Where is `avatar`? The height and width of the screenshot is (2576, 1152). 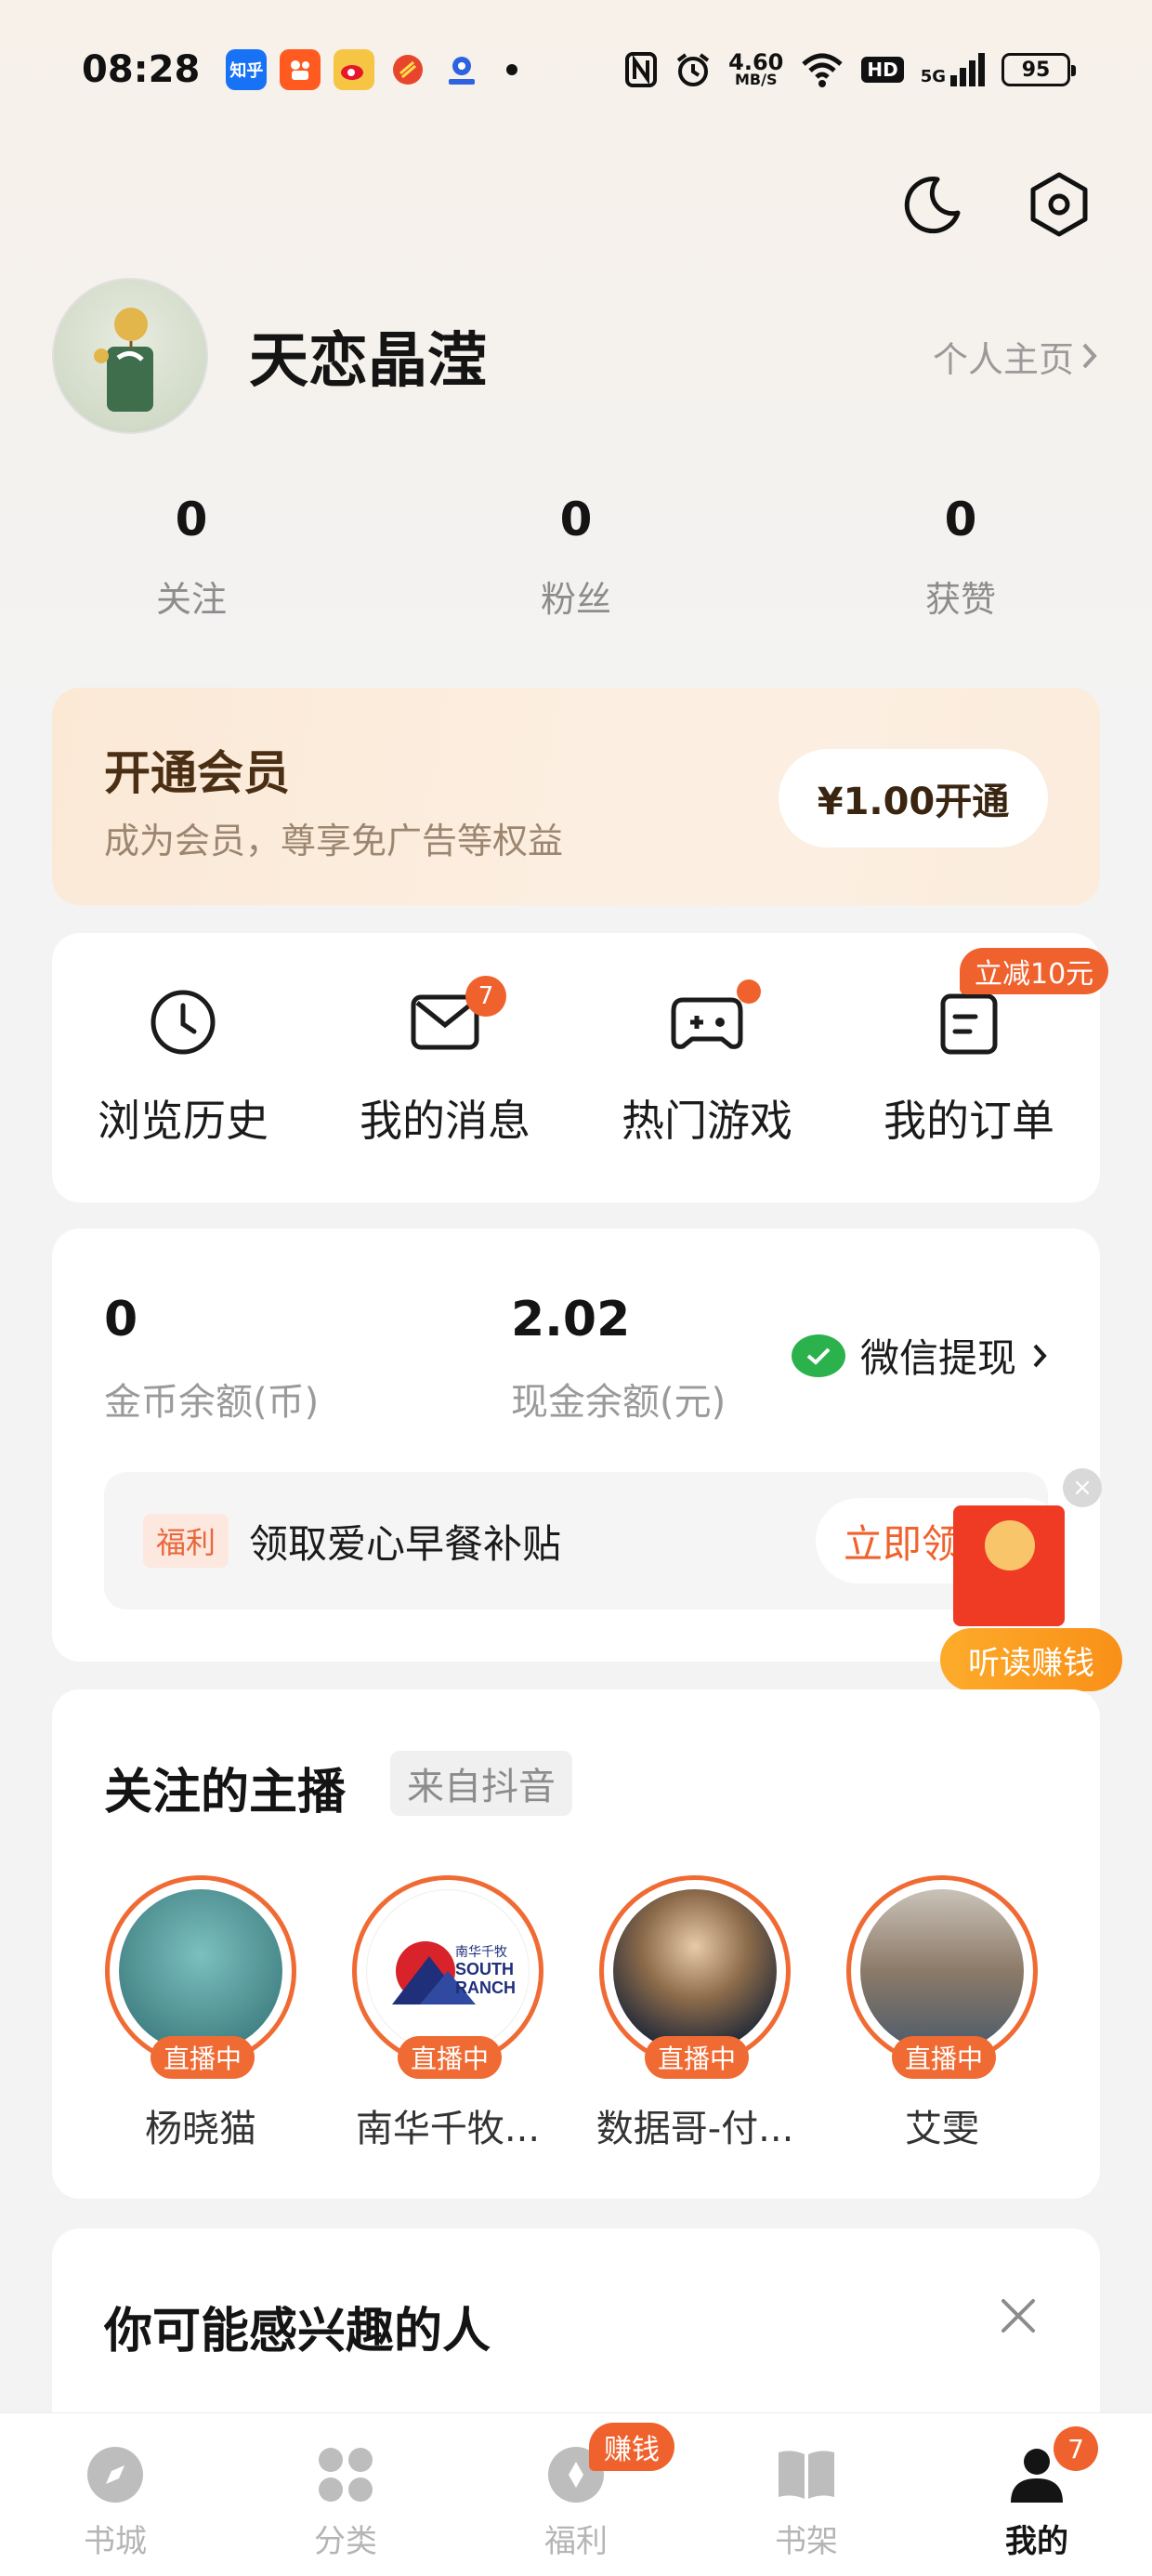
avatar is located at coordinates (130, 356).